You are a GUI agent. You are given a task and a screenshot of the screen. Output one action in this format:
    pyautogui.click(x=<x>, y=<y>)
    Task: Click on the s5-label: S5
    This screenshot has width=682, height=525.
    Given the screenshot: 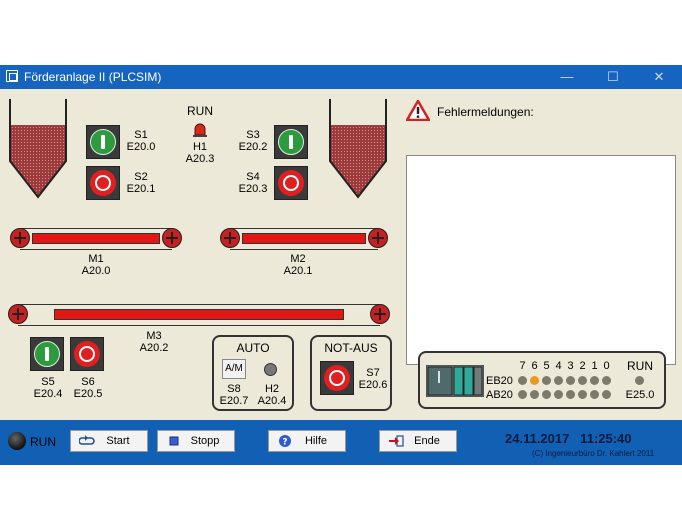 What is the action you would take?
    pyautogui.click(x=48, y=382)
    